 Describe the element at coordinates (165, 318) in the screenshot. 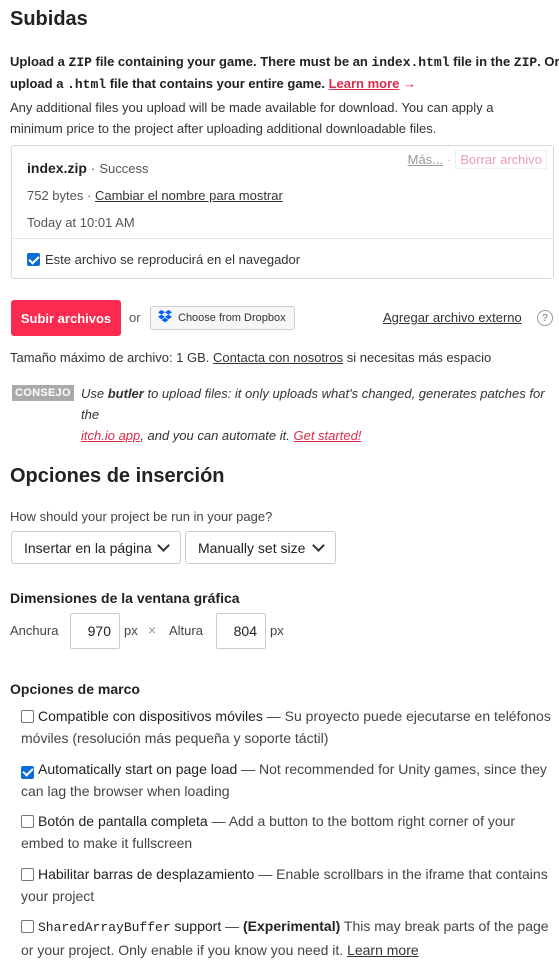

I see `dropbox-icon` at that location.